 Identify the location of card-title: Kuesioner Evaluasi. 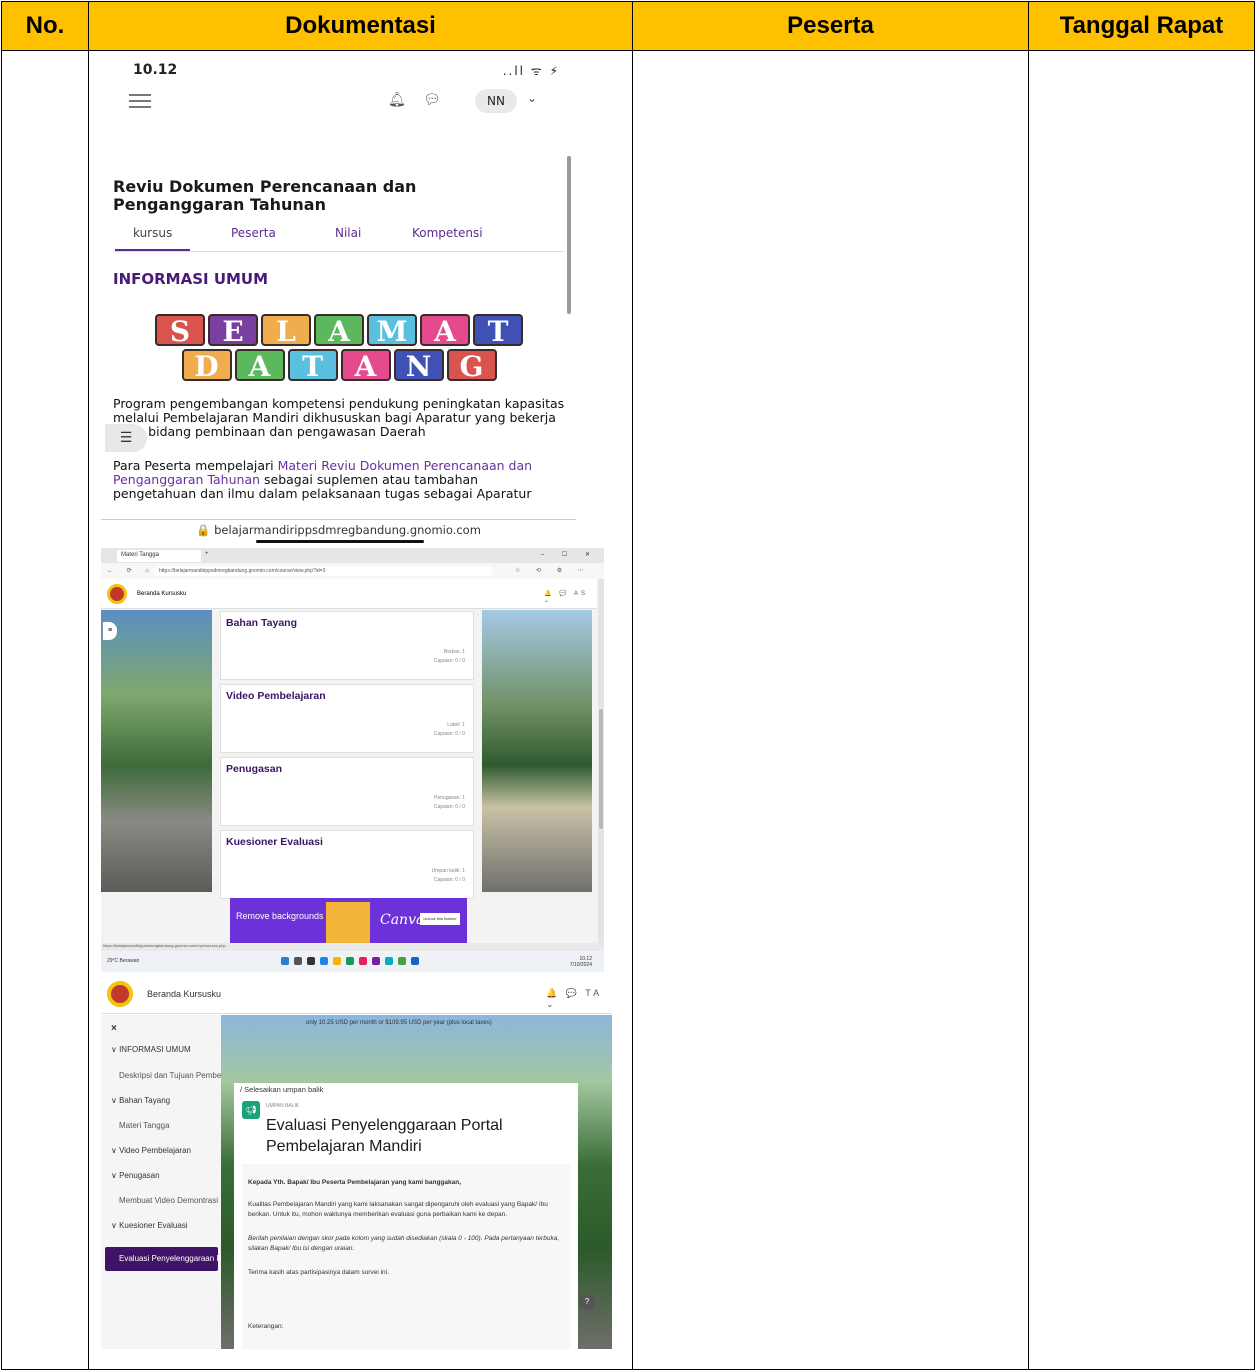
(274, 842).